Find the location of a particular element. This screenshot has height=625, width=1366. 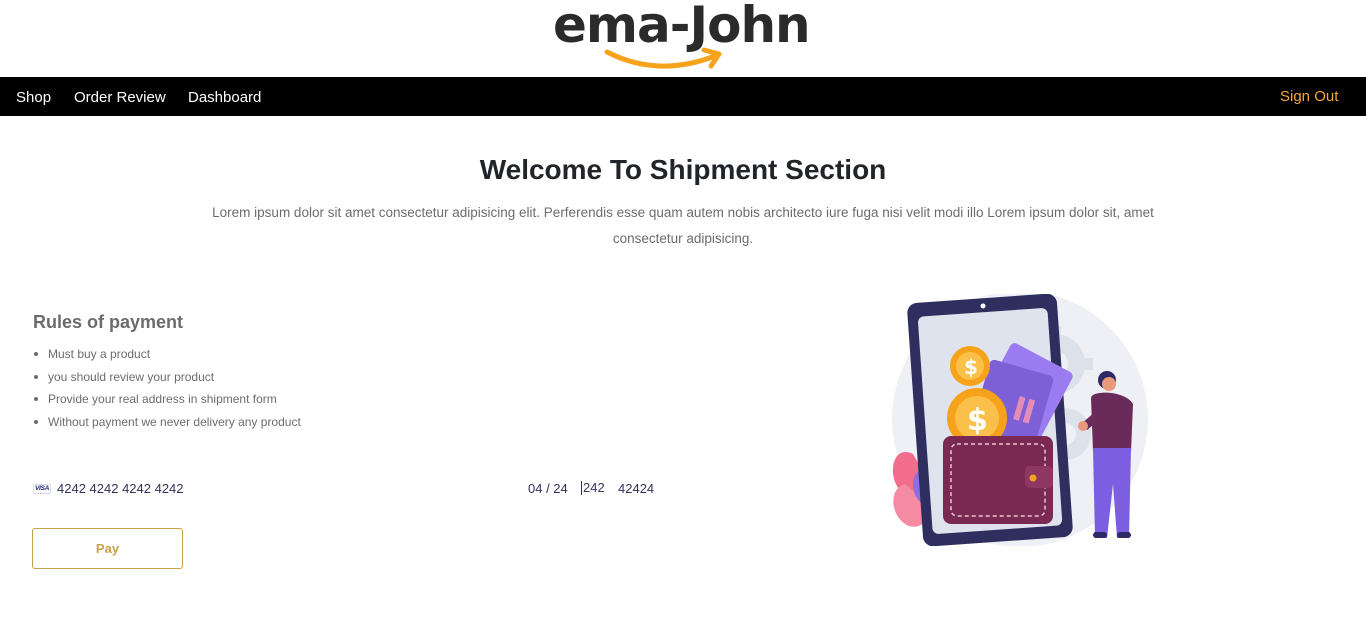

visa-brand-text: VISA is located at coordinates (42, 488).